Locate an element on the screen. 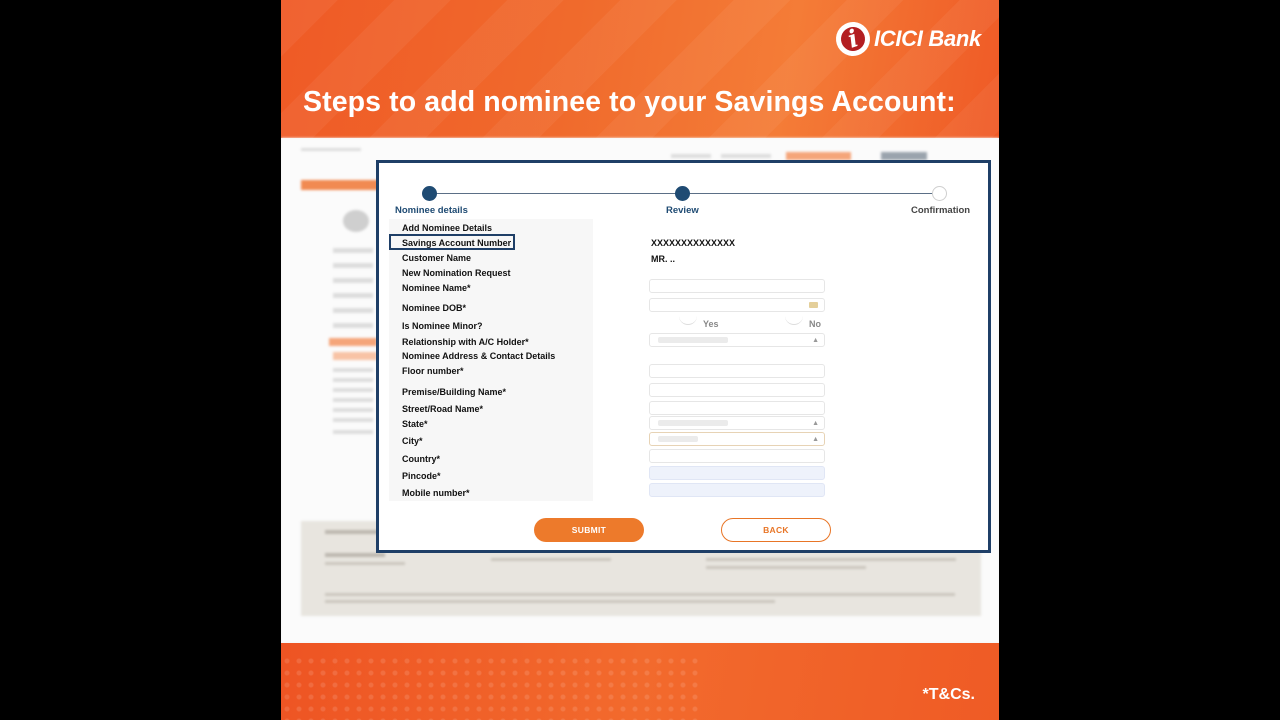 The height and width of the screenshot is (720, 1280). step-dot-review is located at coordinates (682, 193).